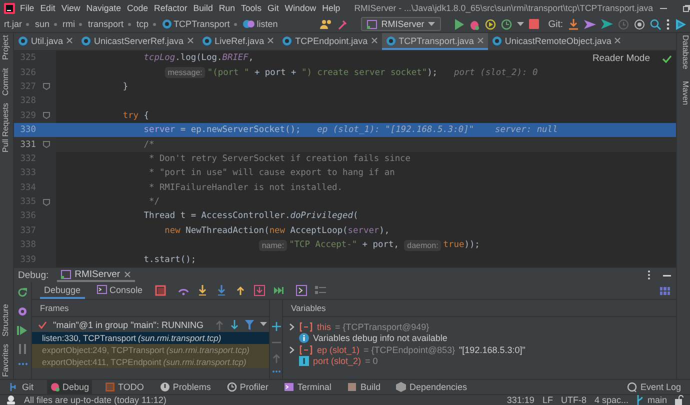 This screenshot has width=690, height=405. What do you see at coordinates (431, 387) in the screenshot?
I see `tool-window-button: Dependencies` at bounding box center [431, 387].